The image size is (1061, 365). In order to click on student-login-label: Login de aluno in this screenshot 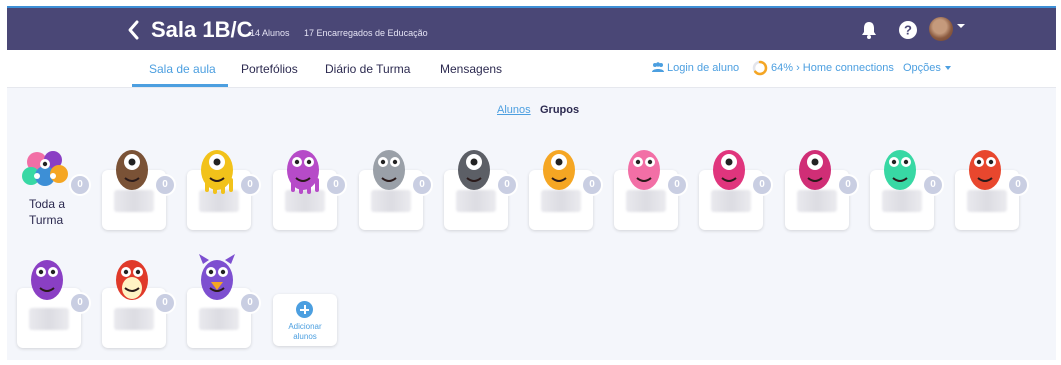, I will do `click(703, 68)`.